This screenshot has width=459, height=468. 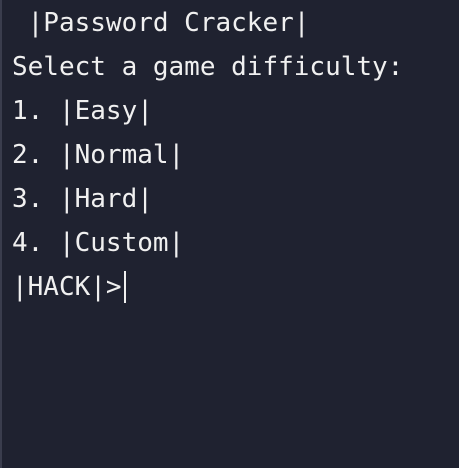 What do you see at coordinates (105, 111) in the screenshot?
I see `option-label: |Easy|` at bounding box center [105, 111].